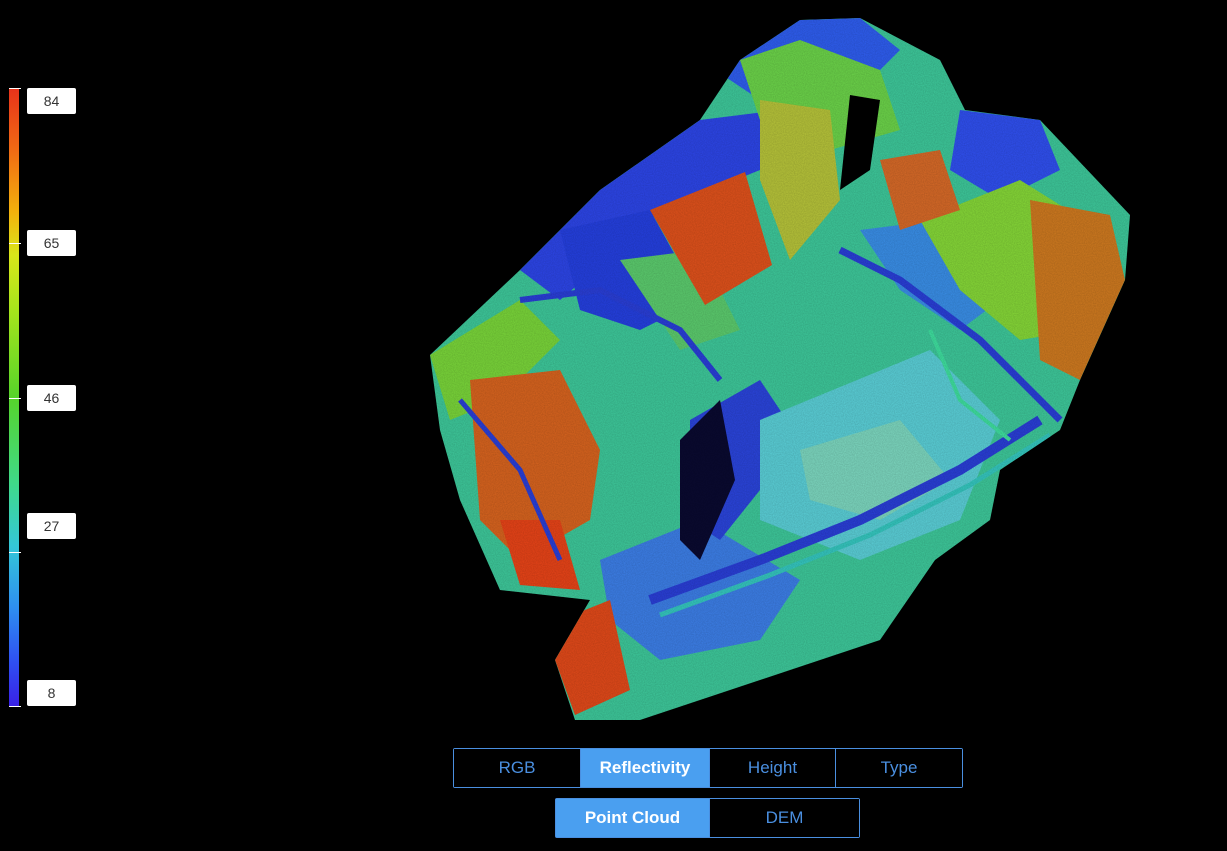 Image resolution: width=1227 pixels, height=851 pixels. Describe the element at coordinates (633, 818) in the screenshot. I see `point-cloud-button: Point Cloud` at that location.